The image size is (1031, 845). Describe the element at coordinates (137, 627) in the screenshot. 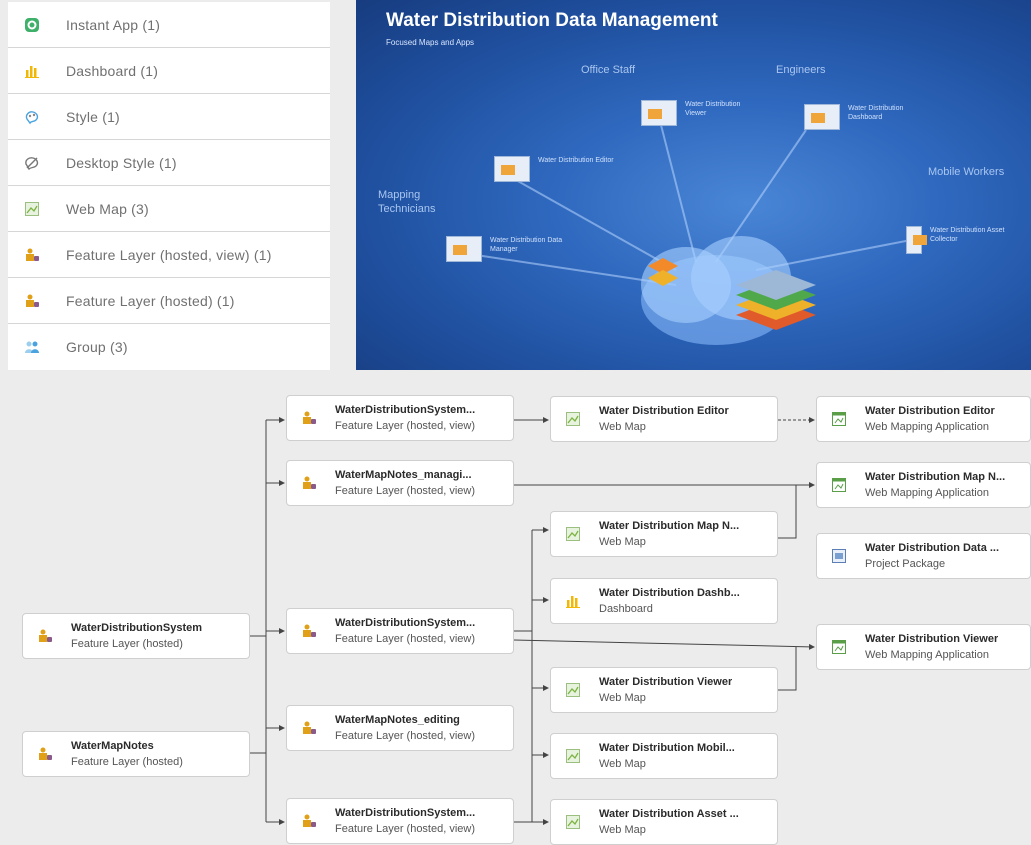

I see `card-title: WaterDistributionSystem` at that location.